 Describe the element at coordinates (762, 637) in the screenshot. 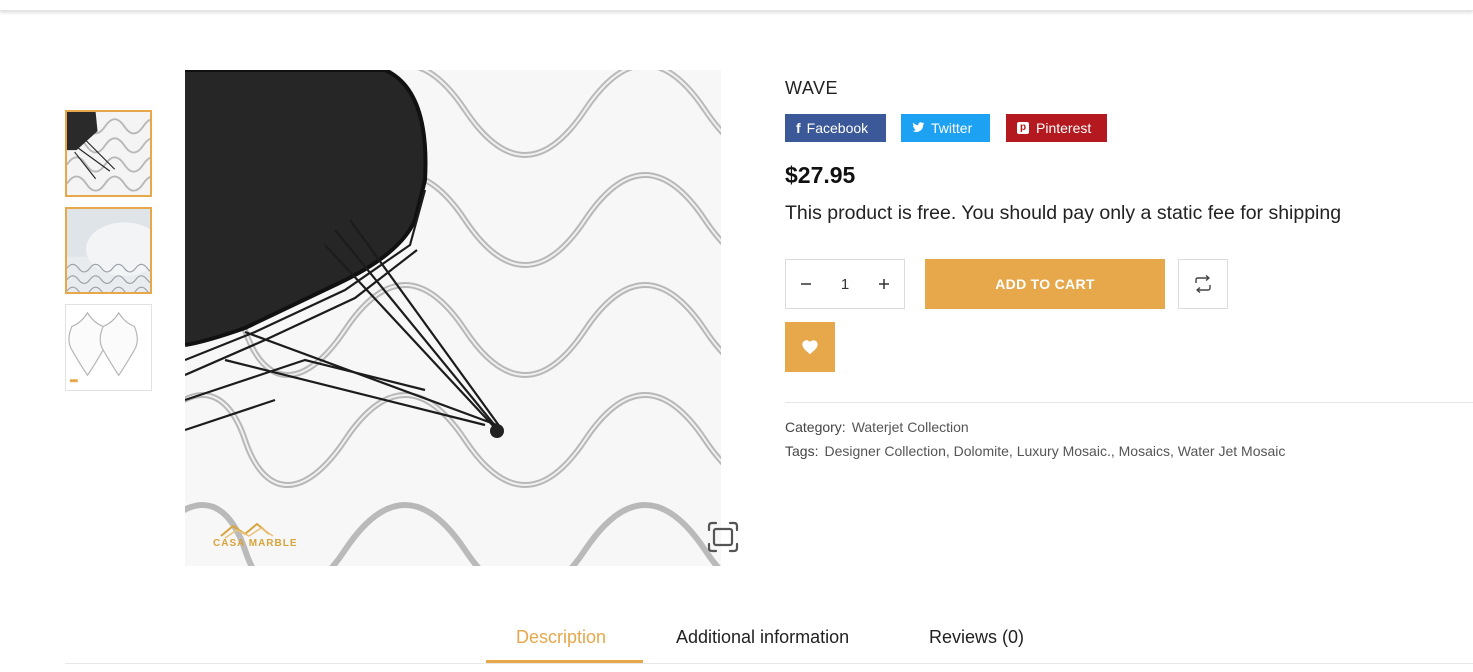

I see `tab-additional-information: Additional information` at that location.